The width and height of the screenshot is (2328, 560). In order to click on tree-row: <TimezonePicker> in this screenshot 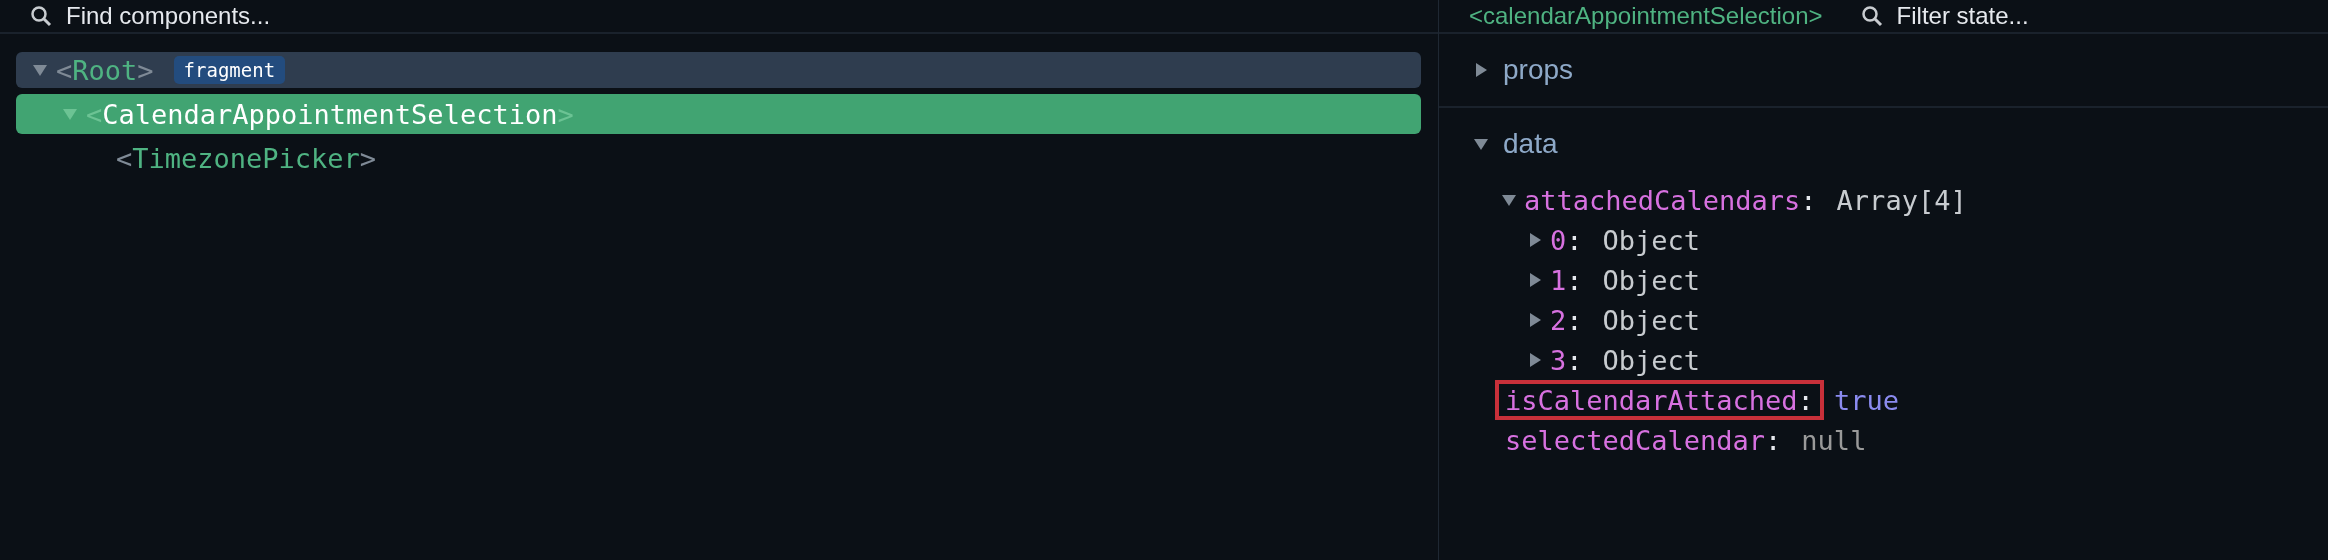, I will do `click(718, 158)`.